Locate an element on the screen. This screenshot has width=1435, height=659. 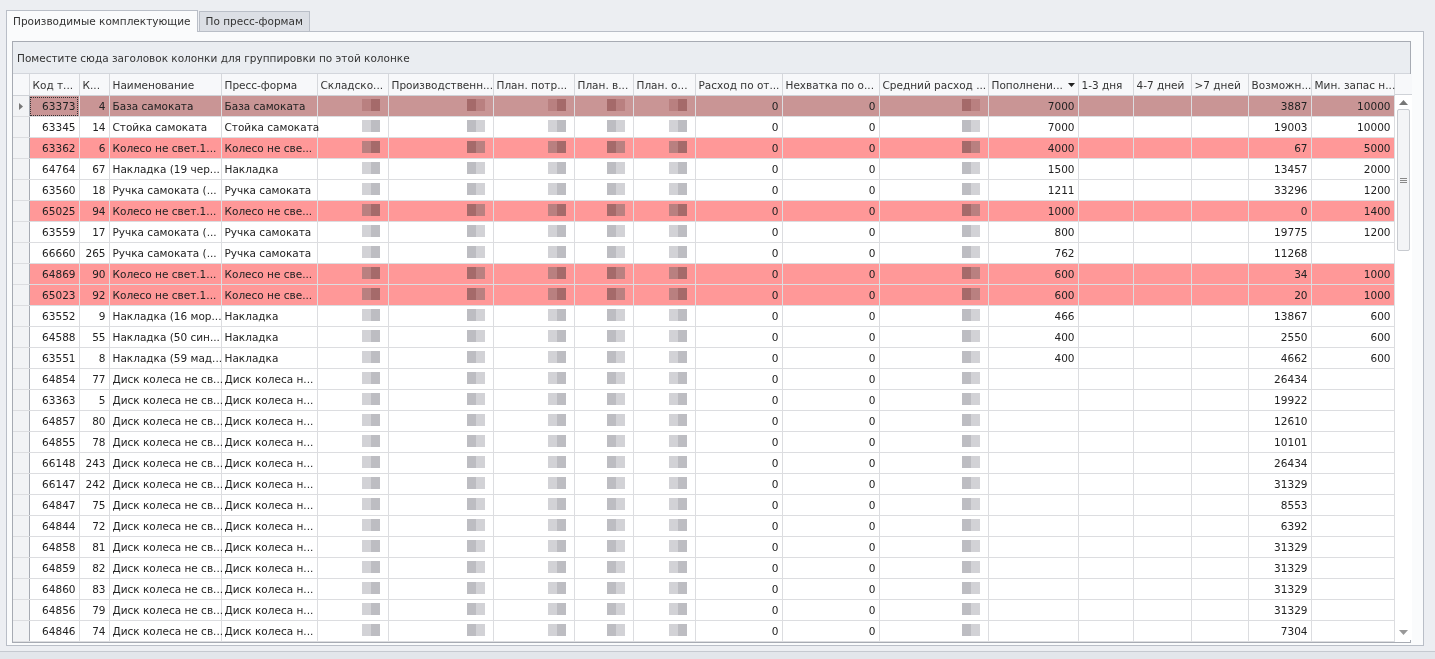
table-row: 64847 75 Диск колеса не св...Диск колеса н... 0 0 8553 is located at coordinates (703, 505).